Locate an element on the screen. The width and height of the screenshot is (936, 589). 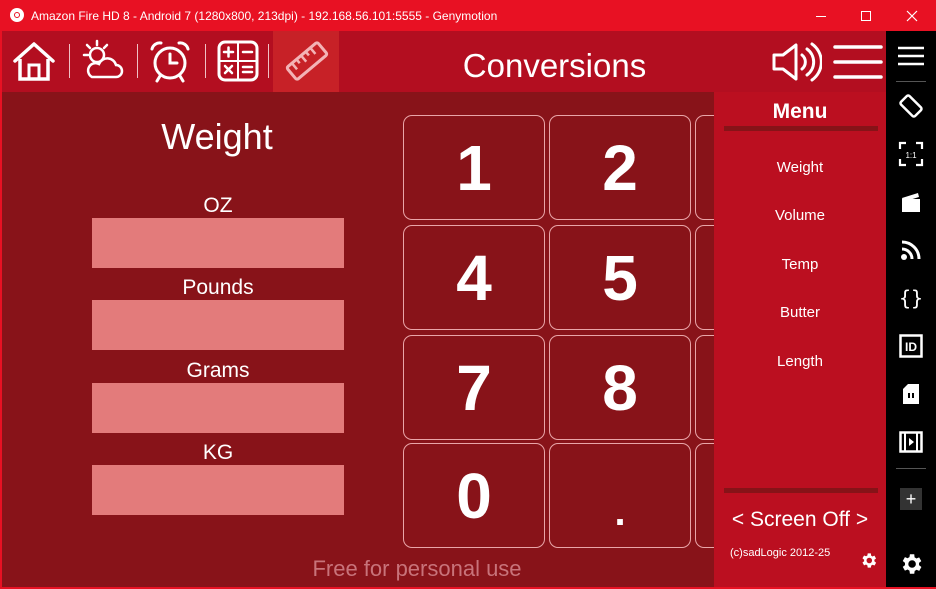
settings-button is located at coordinates (911, 564).